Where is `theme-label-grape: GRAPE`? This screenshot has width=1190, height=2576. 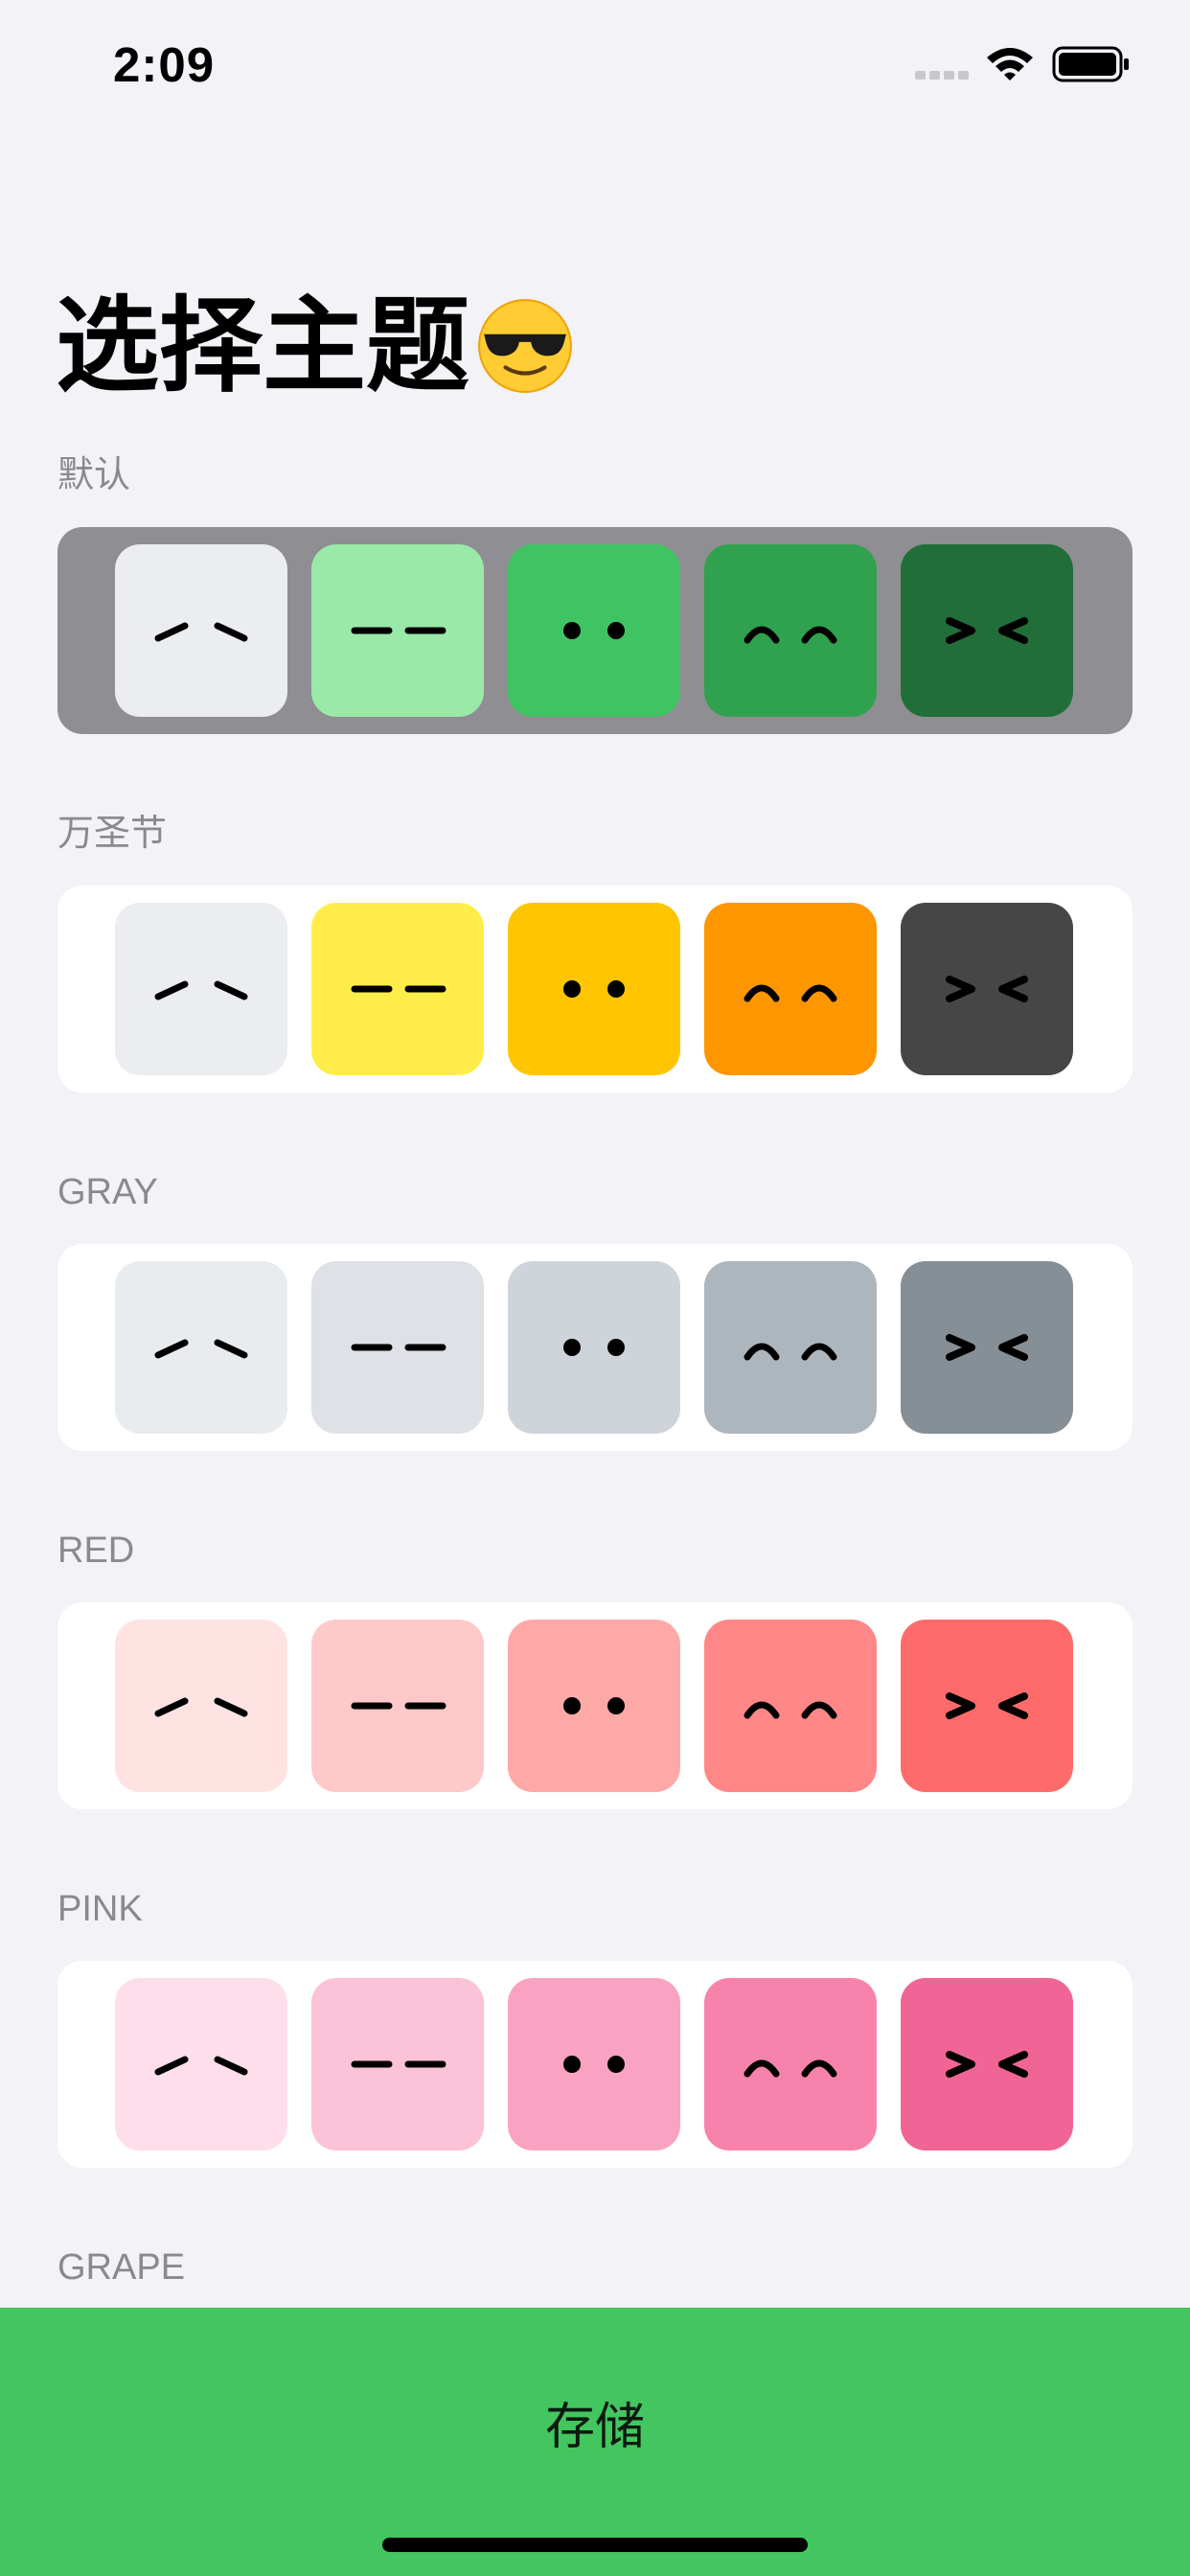
theme-label-grape: GRAPE is located at coordinates (122, 2267).